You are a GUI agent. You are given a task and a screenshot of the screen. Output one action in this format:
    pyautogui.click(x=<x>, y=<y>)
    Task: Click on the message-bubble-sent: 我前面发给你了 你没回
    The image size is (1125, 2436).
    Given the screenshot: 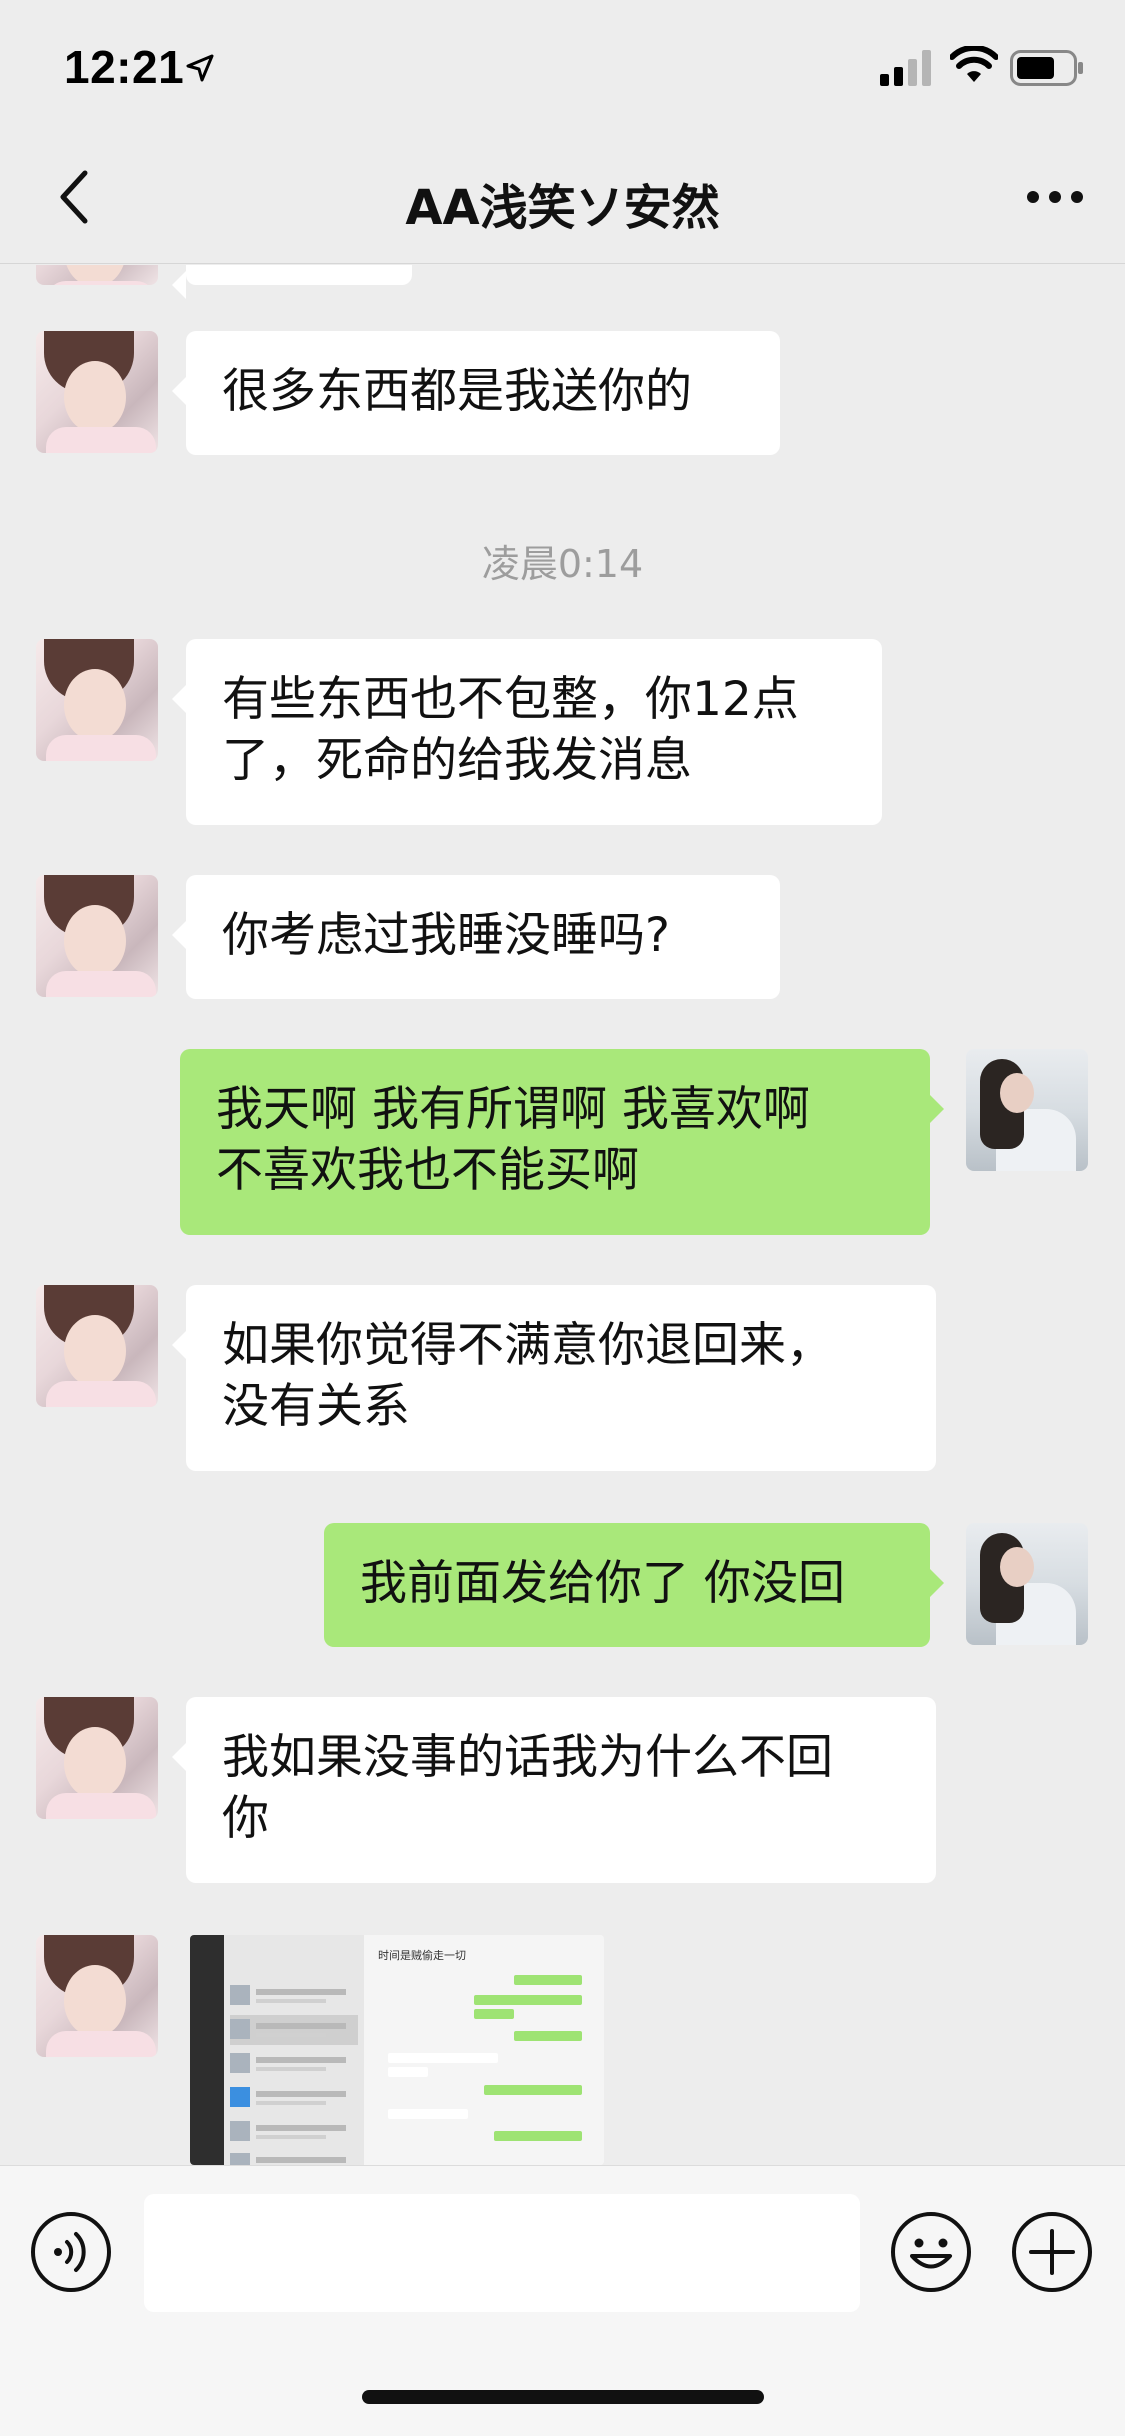 What is the action you would take?
    pyautogui.click(x=634, y=1585)
    